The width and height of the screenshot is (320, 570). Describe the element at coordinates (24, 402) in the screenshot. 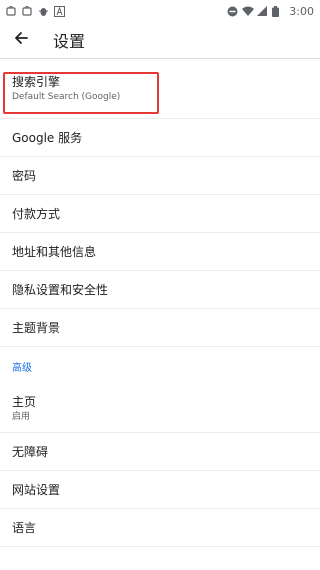

I see `item-title: 主页` at that location.